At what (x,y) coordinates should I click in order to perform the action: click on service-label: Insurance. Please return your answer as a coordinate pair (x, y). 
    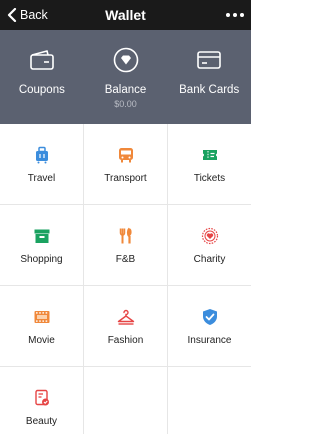
    Looking at the image, I should click on (209, 340).